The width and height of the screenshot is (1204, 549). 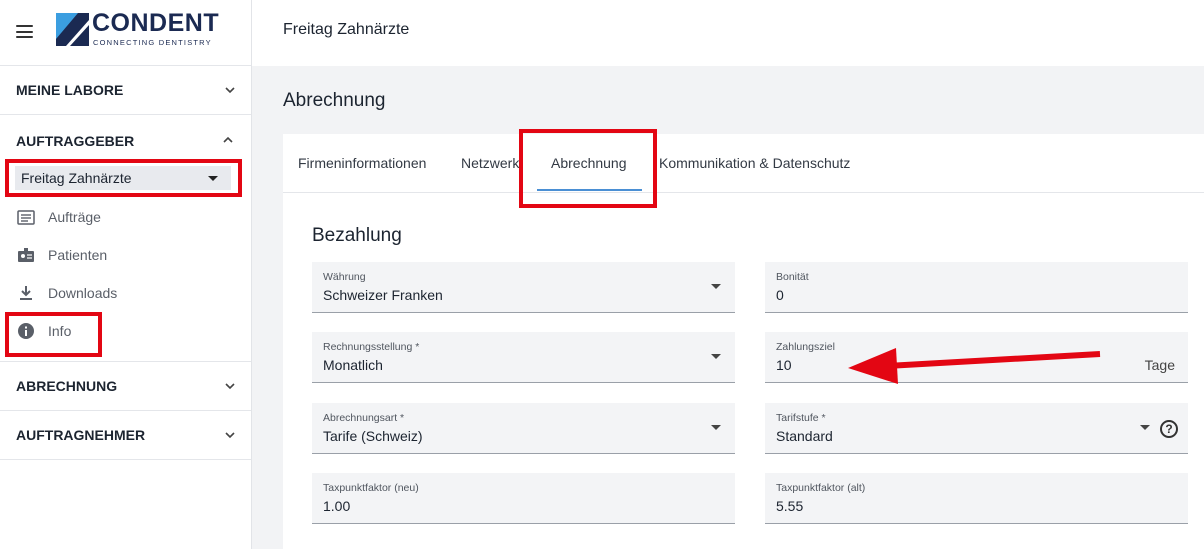 What do you see at coordinates (371, 488) in the screenshot?
I see `field-label: Taxpunktfaktor (neu)` at bounding box center [371, 488].